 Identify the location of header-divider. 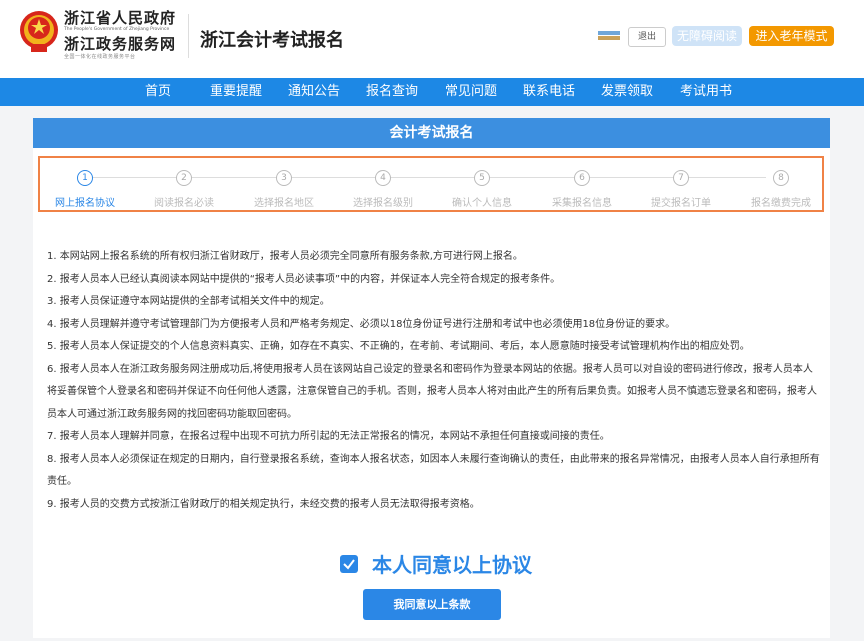
(188, 36).